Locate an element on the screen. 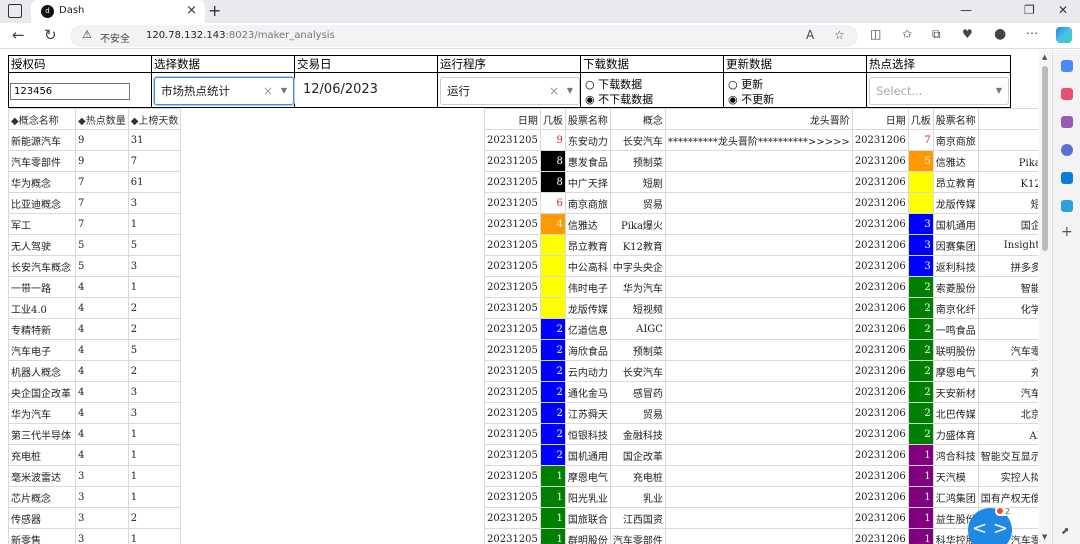 The width and height of the screenshot is (1080, 544). concept-name-header: ◆概念名称 is located at coordinates (42, 119).